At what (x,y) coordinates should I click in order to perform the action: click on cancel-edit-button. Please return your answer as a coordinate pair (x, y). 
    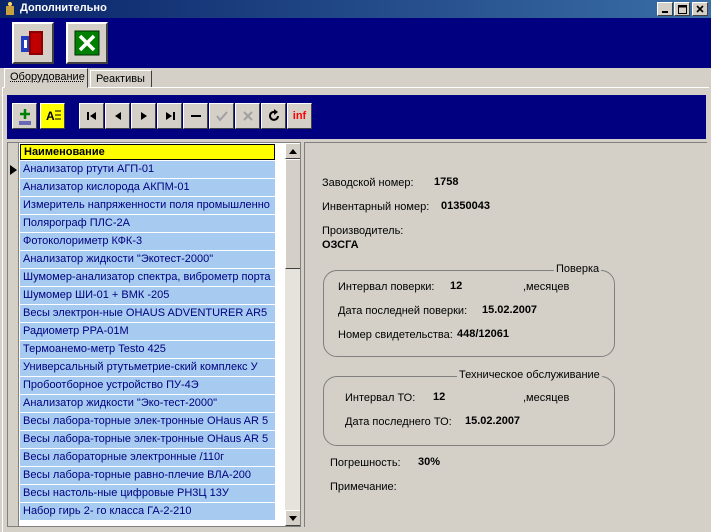
    Looking at the image, I should click on (247, 116).